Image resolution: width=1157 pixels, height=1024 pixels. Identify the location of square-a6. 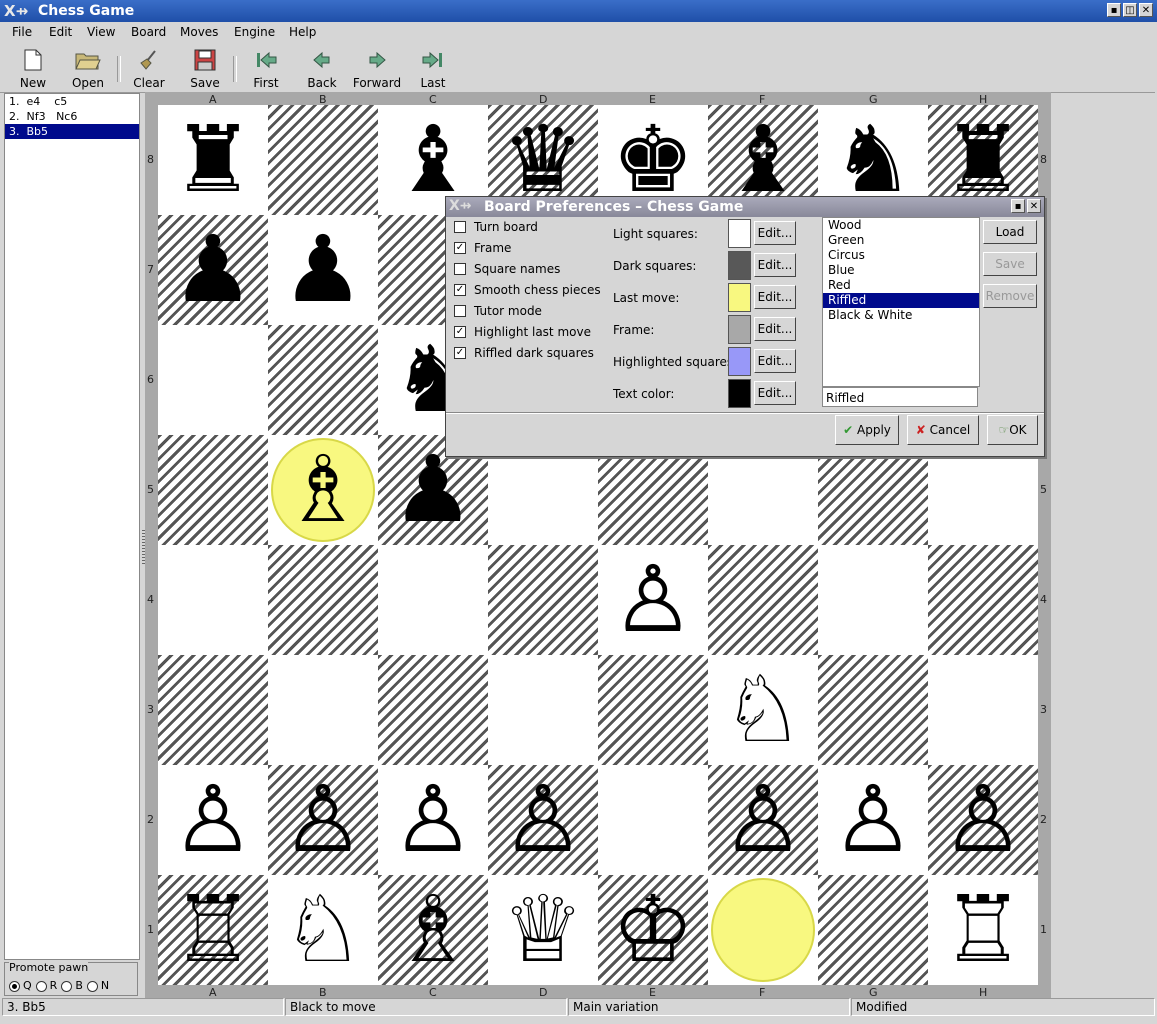
(213, 380).